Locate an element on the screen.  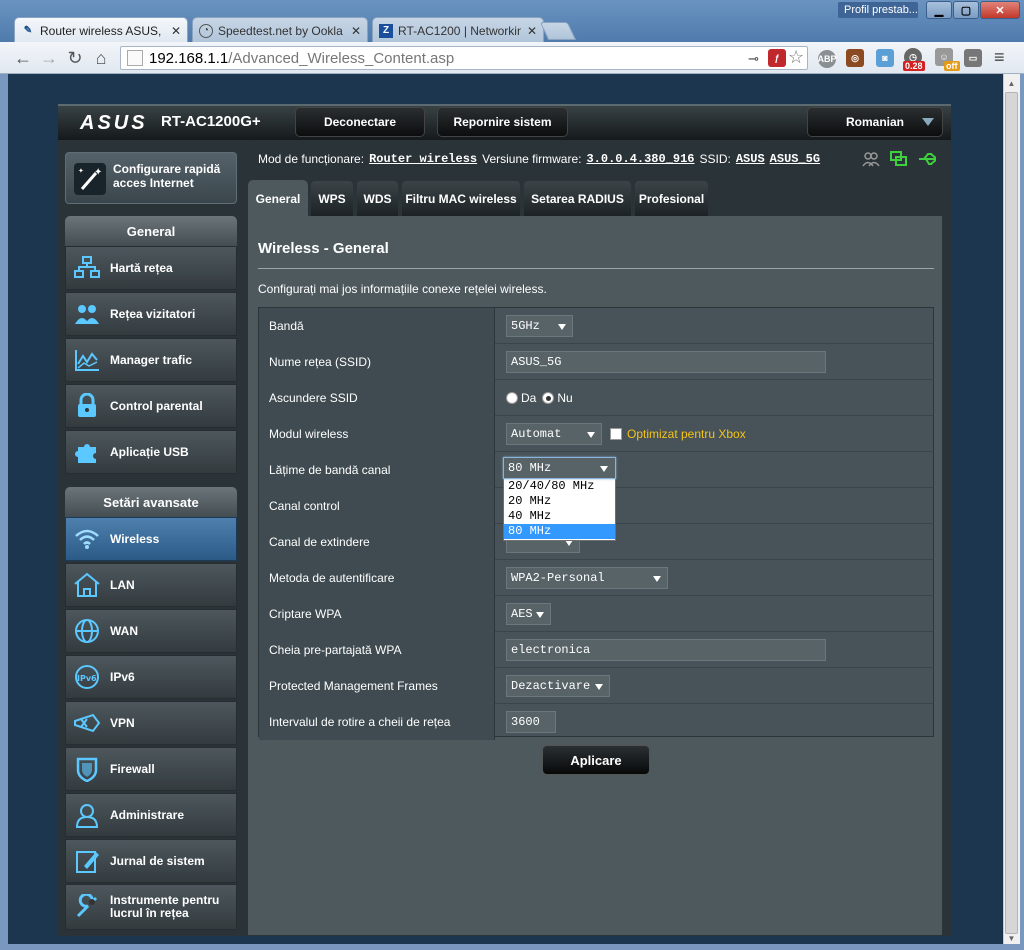
sidebar-item-label: Wireless is located at coordinates (135, 538).